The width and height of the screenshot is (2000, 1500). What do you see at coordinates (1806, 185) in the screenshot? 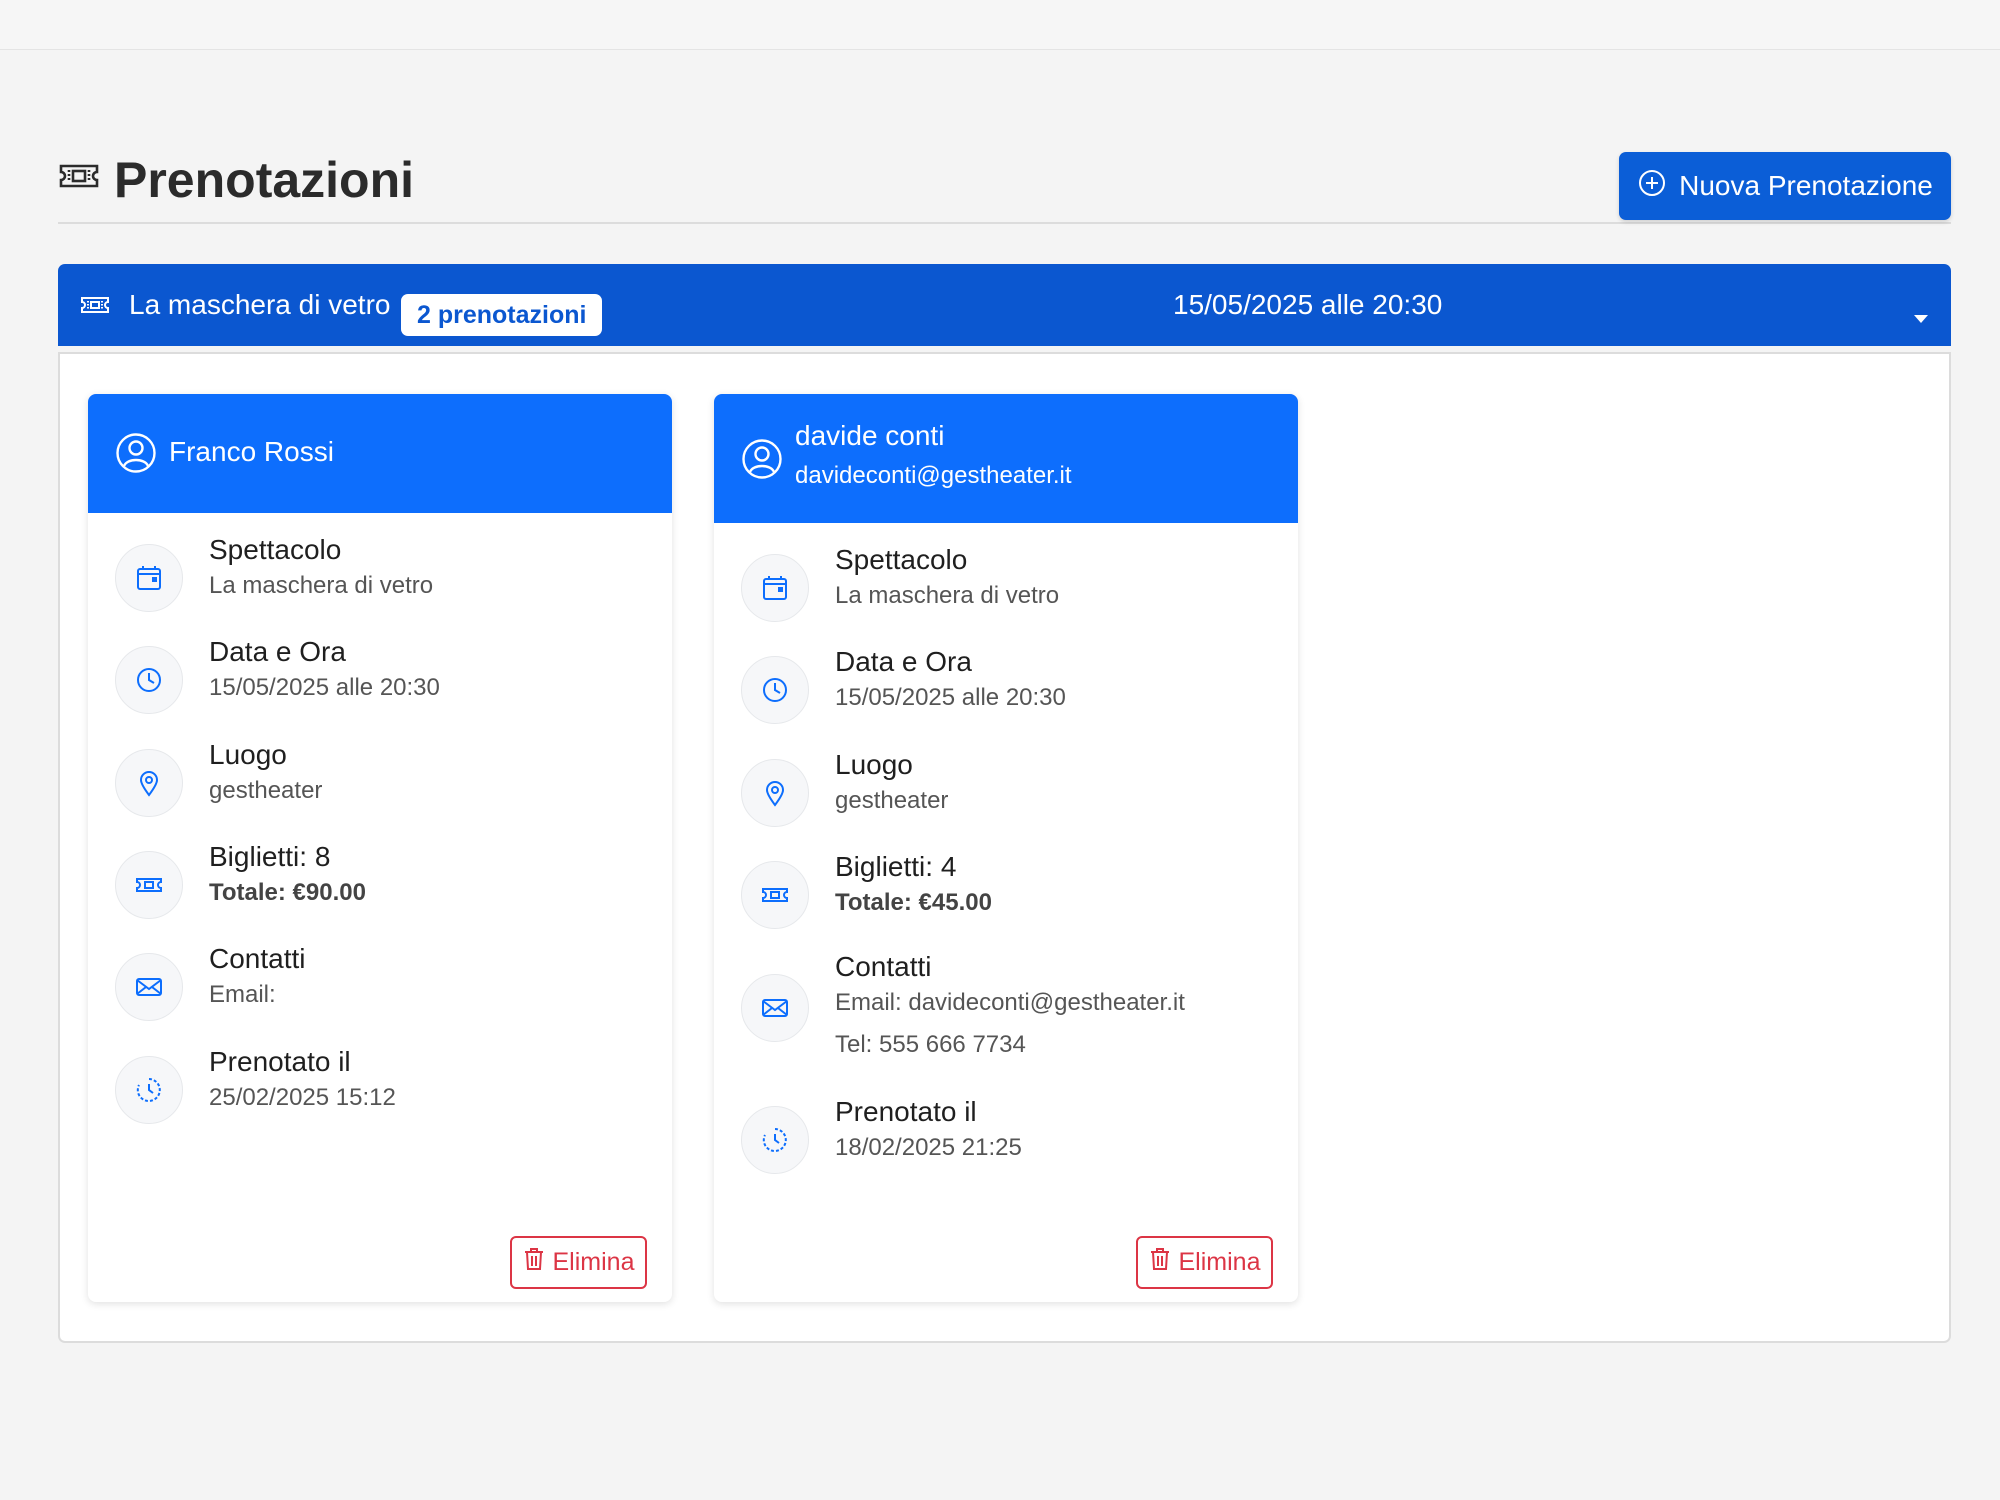
I see `new-booking-label: Nuova Prenotazione` at bounding box center [1806, 185].